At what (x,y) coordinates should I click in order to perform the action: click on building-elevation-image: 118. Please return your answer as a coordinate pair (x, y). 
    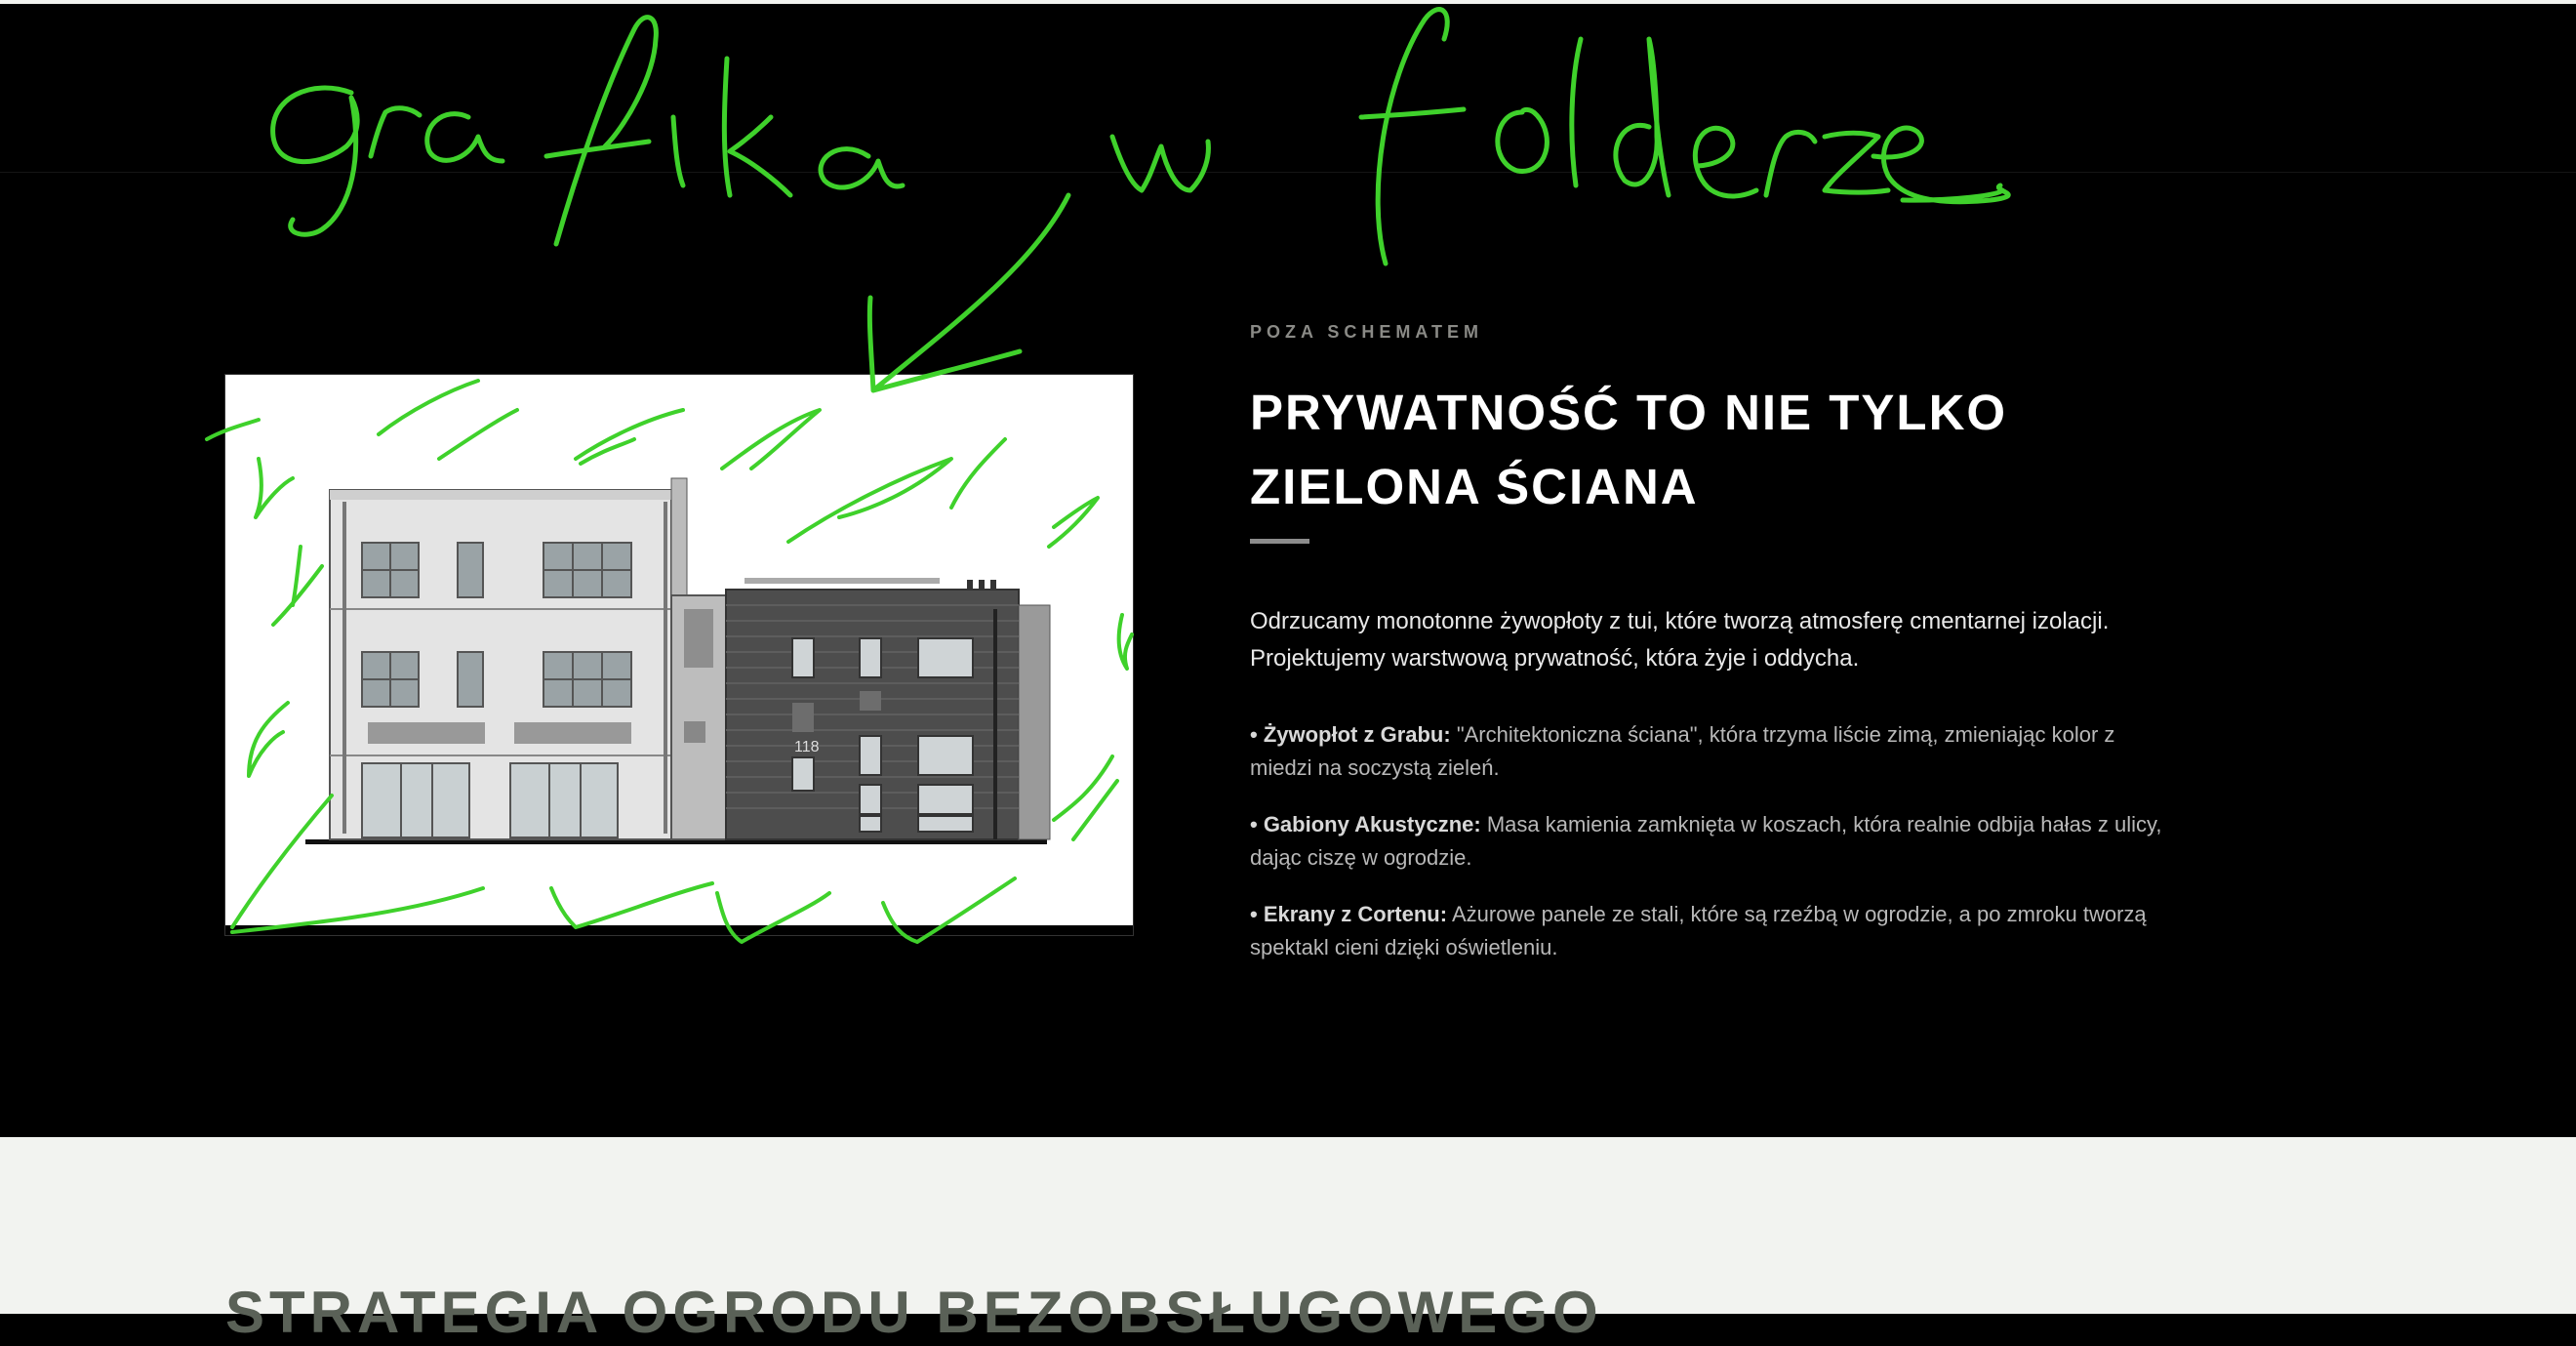
    Looking at the image, I should click on (679, 655).